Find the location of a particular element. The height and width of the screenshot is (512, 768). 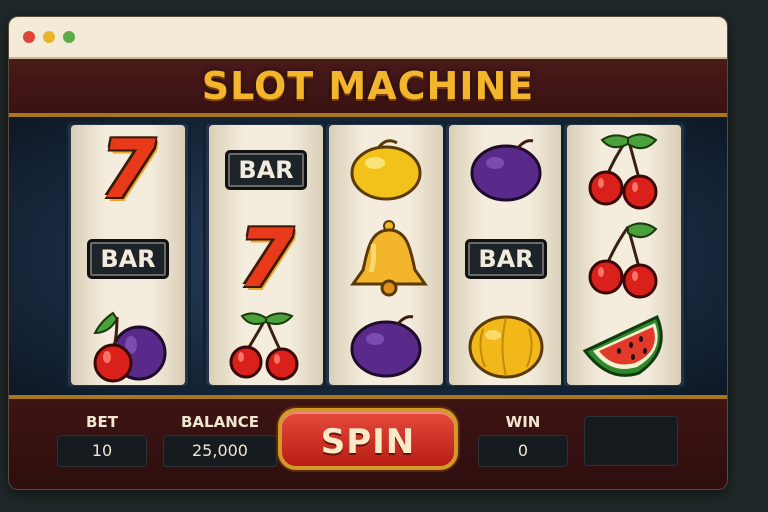

spin-button: SPIN is located at coordinates (368, 439).